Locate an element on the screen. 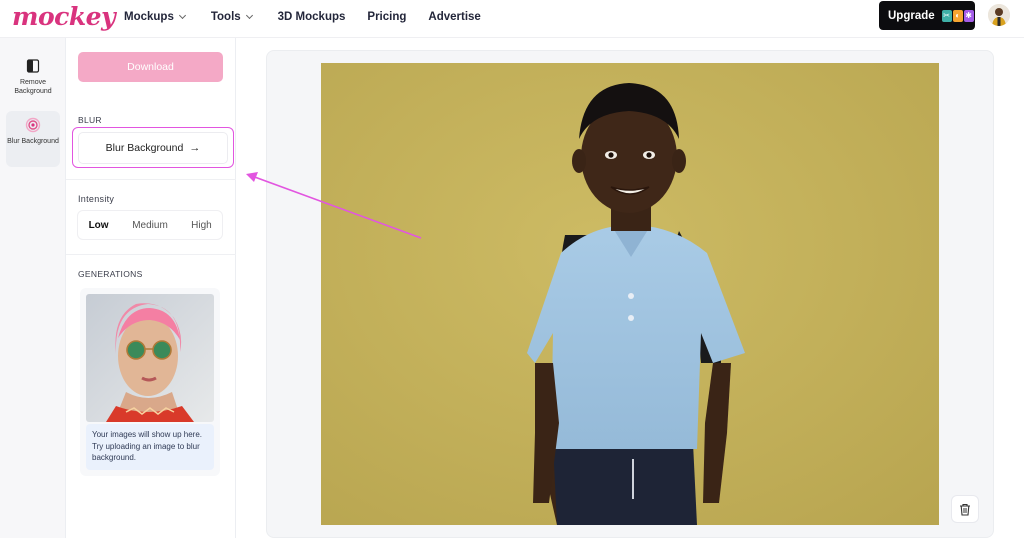 Image resolution: width=1024 pixels, height=538 pixels. mockey-logo: mockey is located at coordinates (64, 16).